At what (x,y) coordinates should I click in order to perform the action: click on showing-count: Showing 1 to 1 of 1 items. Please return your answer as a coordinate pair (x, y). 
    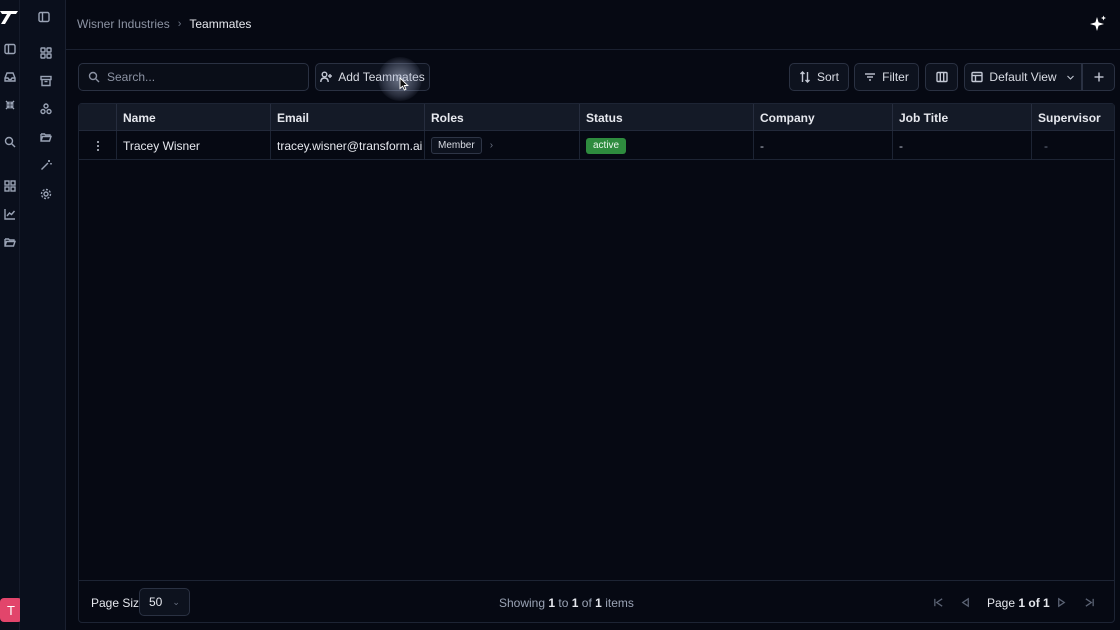
    Looking at the image, I should click on (566, 603).